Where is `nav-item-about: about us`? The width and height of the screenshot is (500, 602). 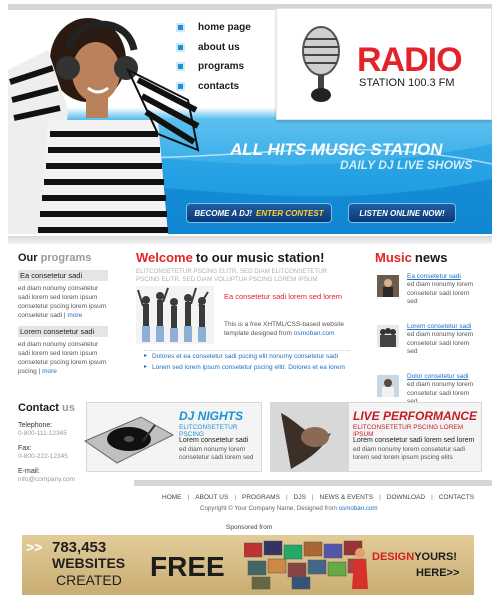
nav-item-about: about us is located at coordinates (213, 48).